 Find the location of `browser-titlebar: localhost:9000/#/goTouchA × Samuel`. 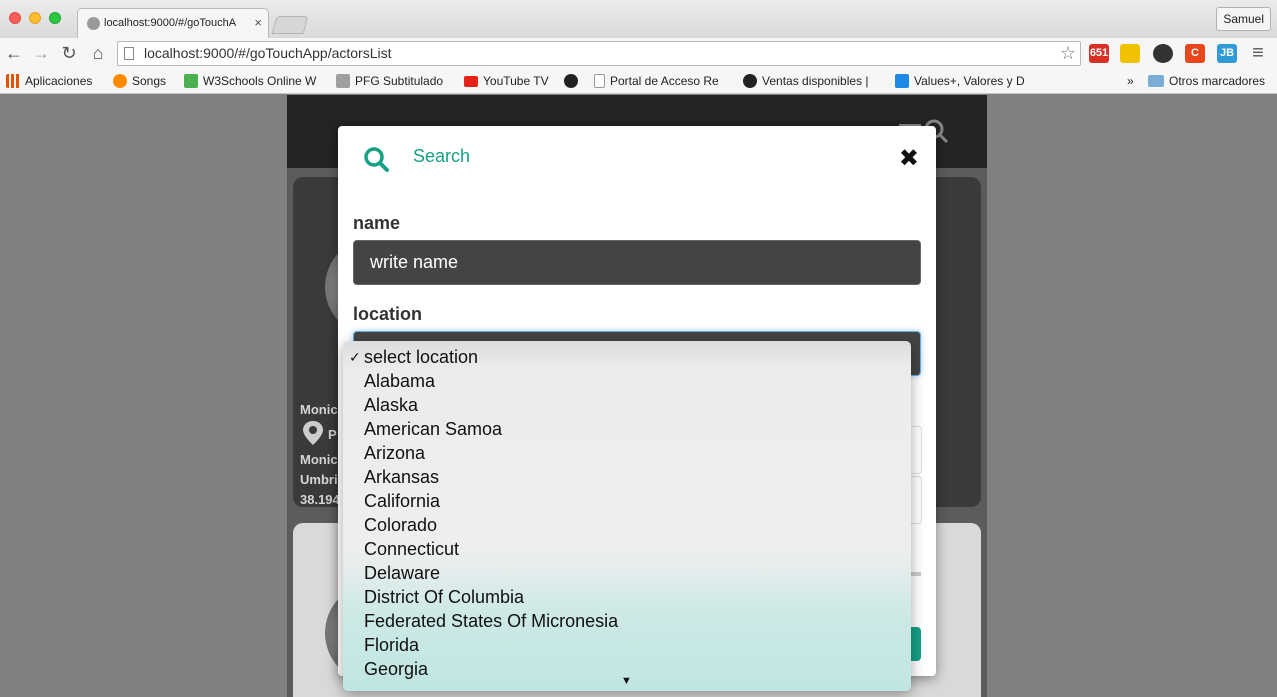

browser-titlebar: localhost:9000/#/goTouchA × Samuel is located at coordinates (638, 19).